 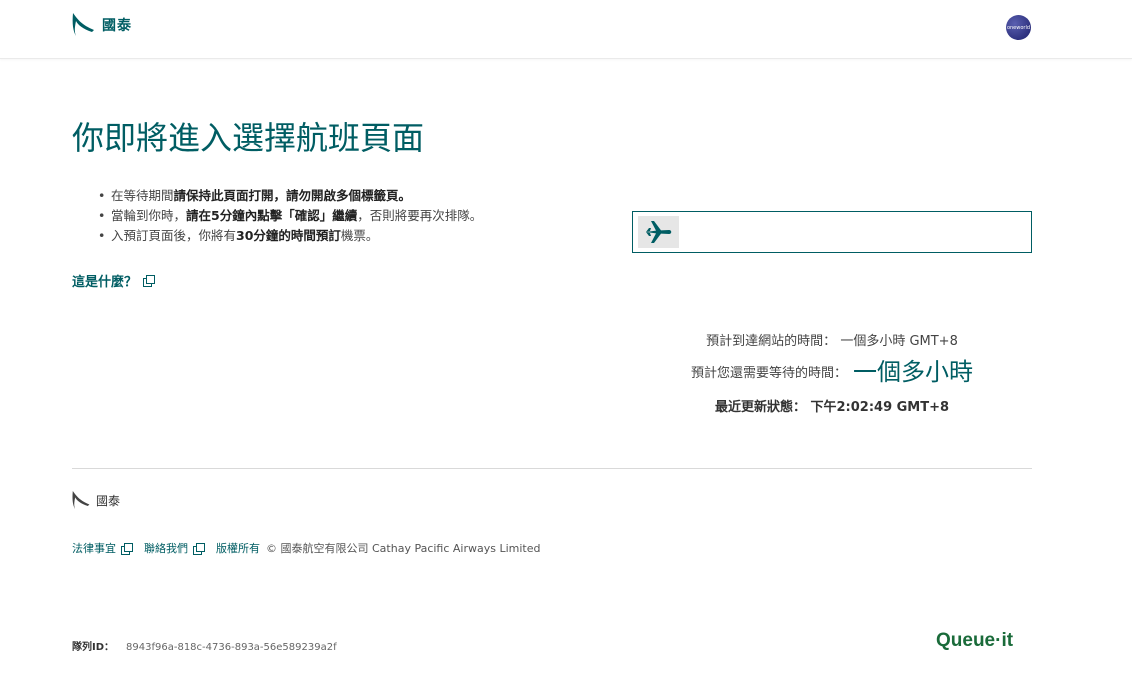 I want to click on queue-id-label: 隊列ID：, so click(x=93, y=647).